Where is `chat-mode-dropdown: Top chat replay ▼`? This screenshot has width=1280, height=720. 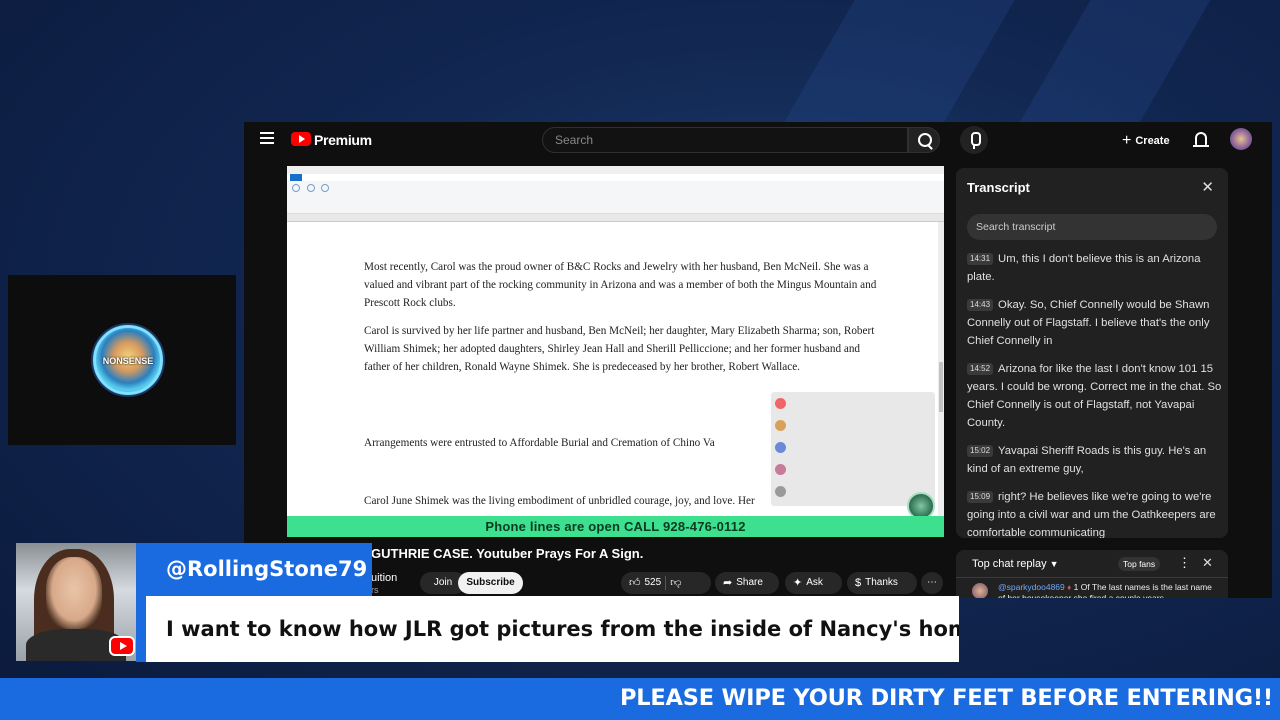 chat-mode-dropdown: Top chat replay ▼ is located at coordinates (1015, 564).